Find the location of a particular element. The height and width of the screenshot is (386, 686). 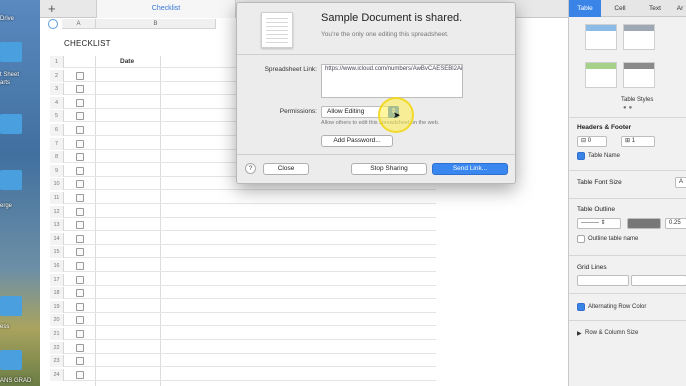

font-size-button: A is located at coordinates (680, 182).